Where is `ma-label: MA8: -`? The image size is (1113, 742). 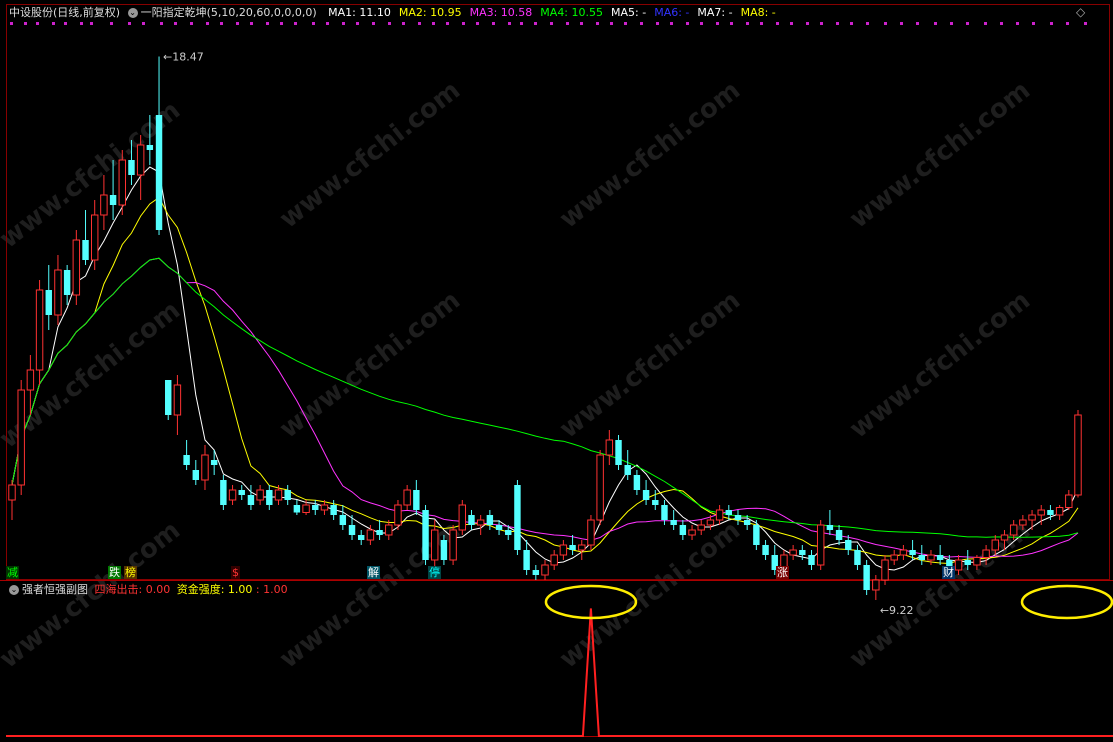
ma-label: MA8: - is located at coordinates (758, 12).